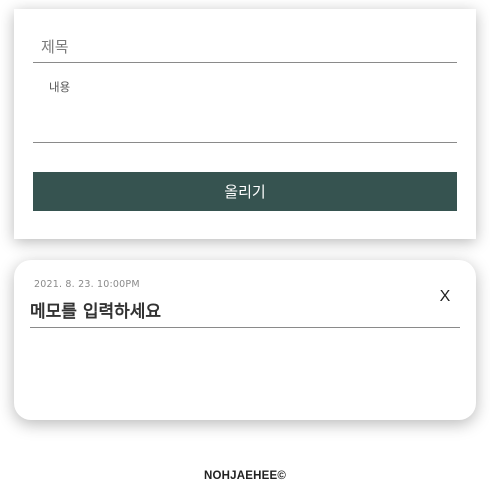  I want to click on submit-button: 올리기, so click(245, 191).